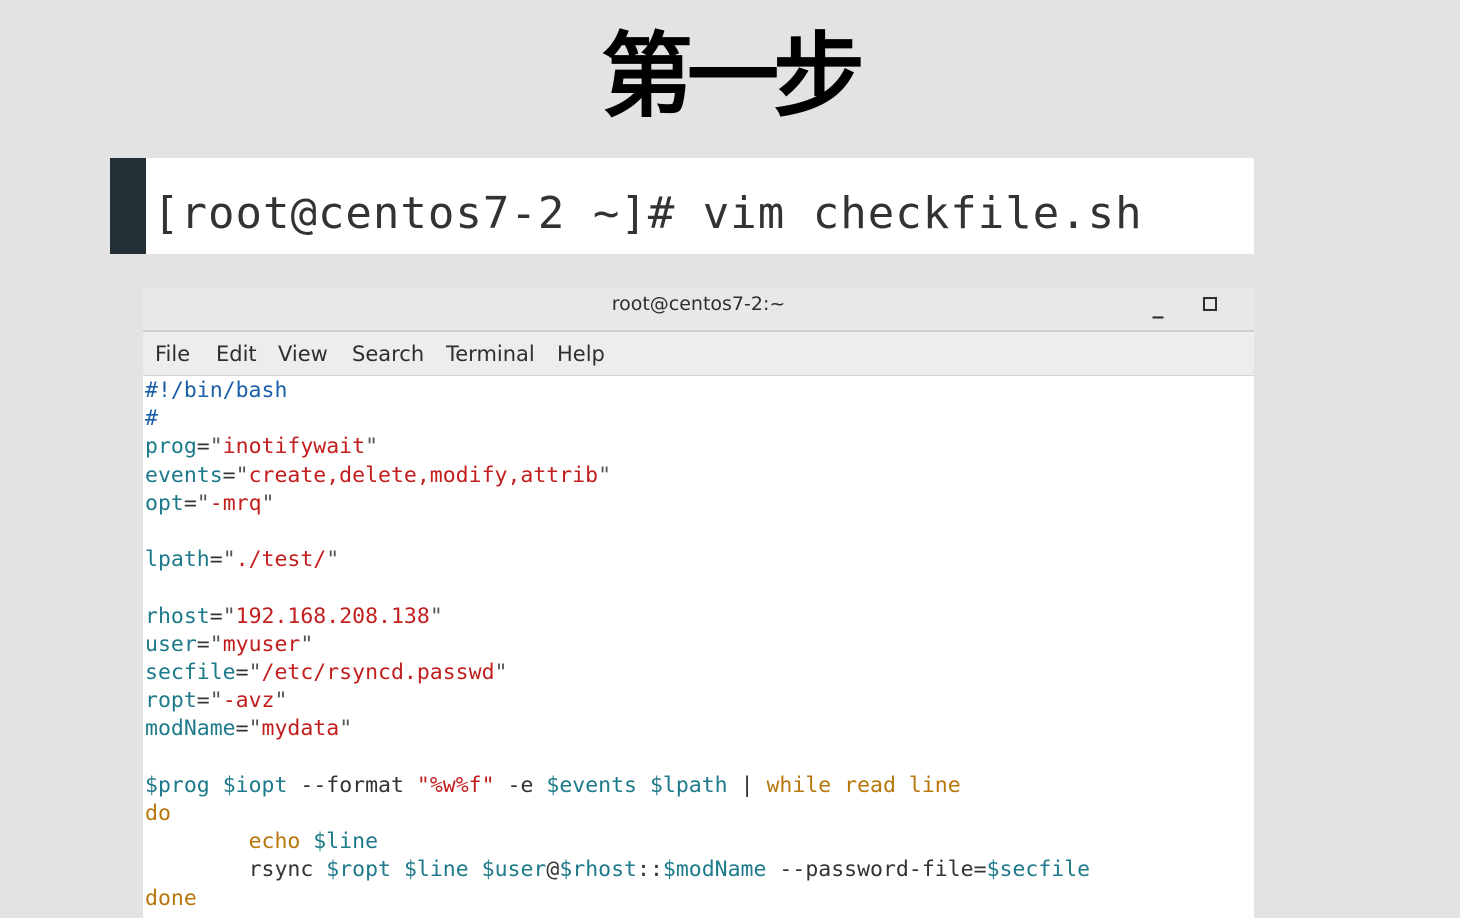 The image size is (1460, 918). What do you see at coordinates (262, 447) in the screenshot?
I see `script-line: prog="inotifywait"` at bounding box center [262, 447].